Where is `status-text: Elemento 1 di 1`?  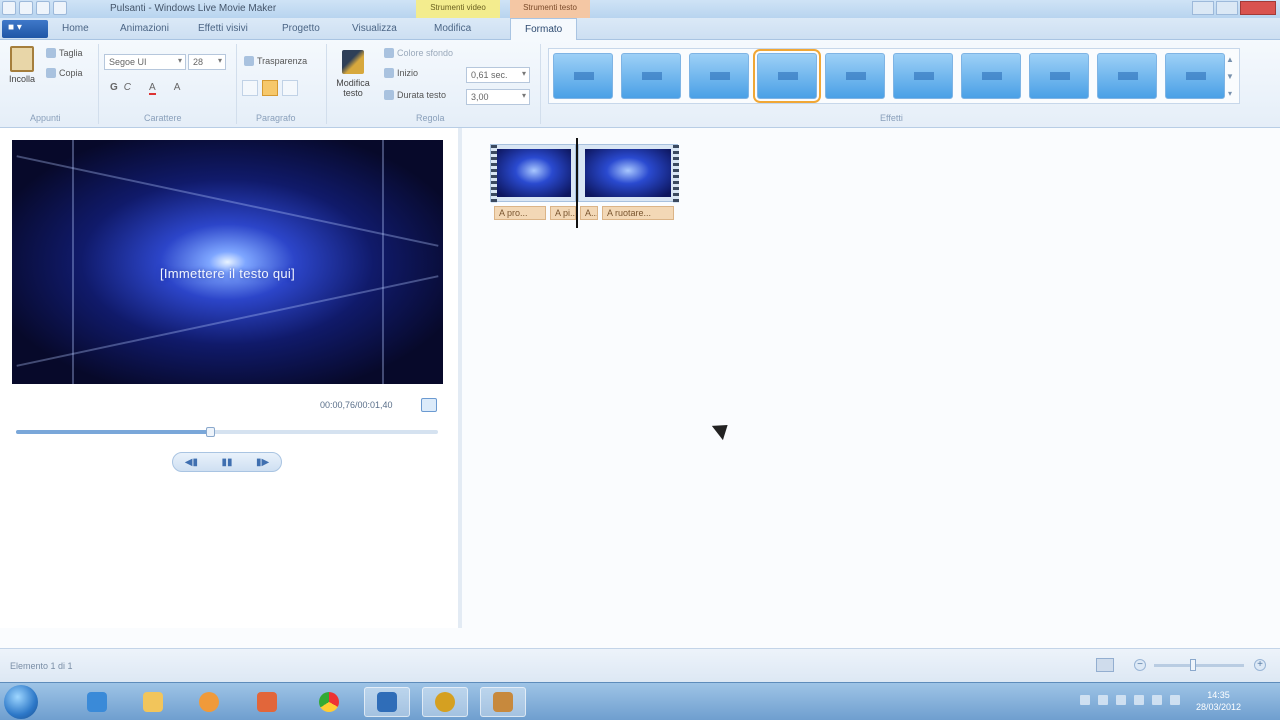
status-text: Elemento 1 di 1 is located at coordinates (41, 666).